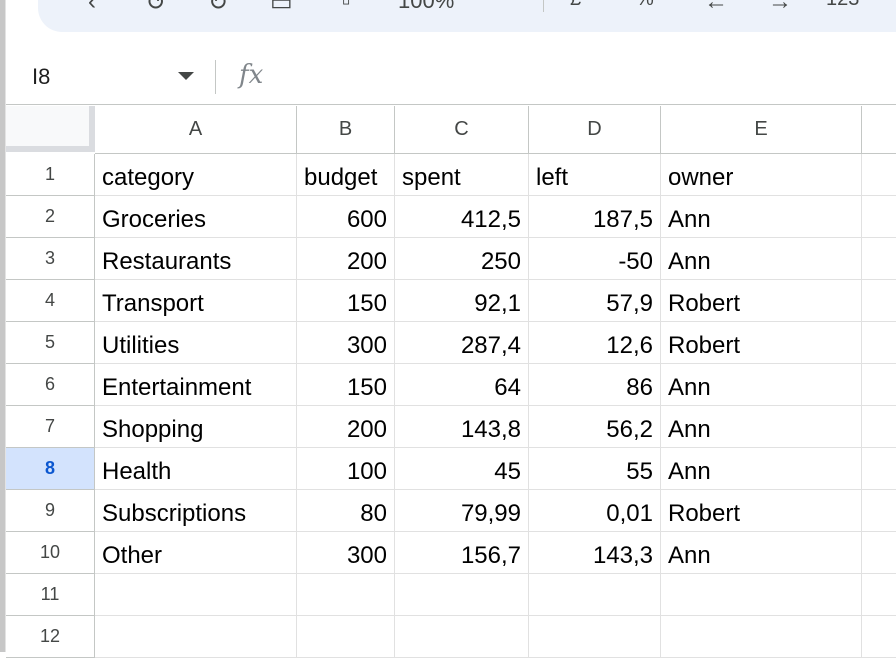  What do you see at coordinates (346, 553) in the screenshot?
I see `cell-b10: 300` at bounding box center [346, 553].